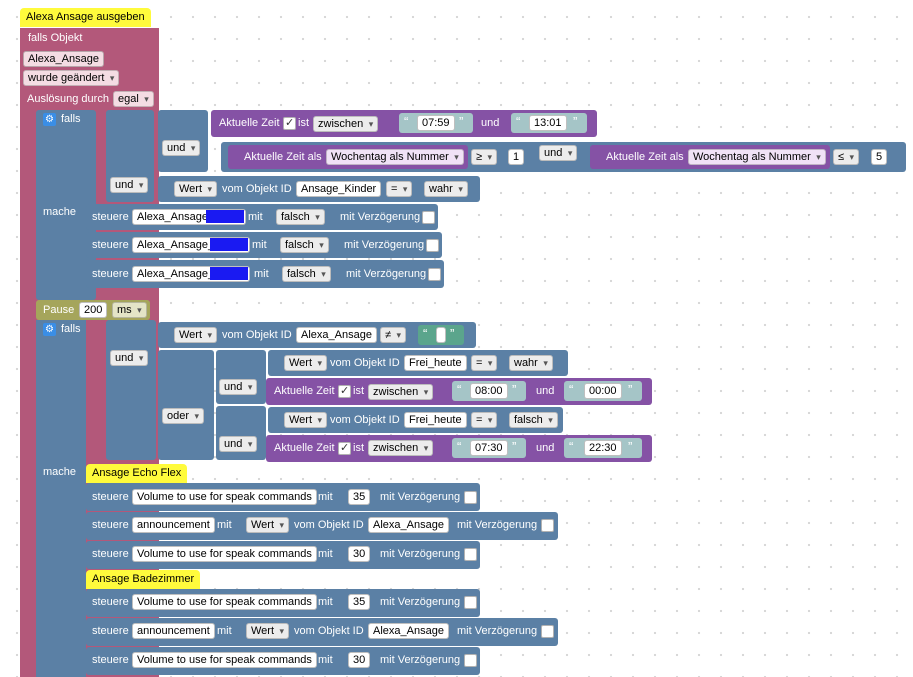  I want to click on time1-from-field: 07:59, so click(436, 123).